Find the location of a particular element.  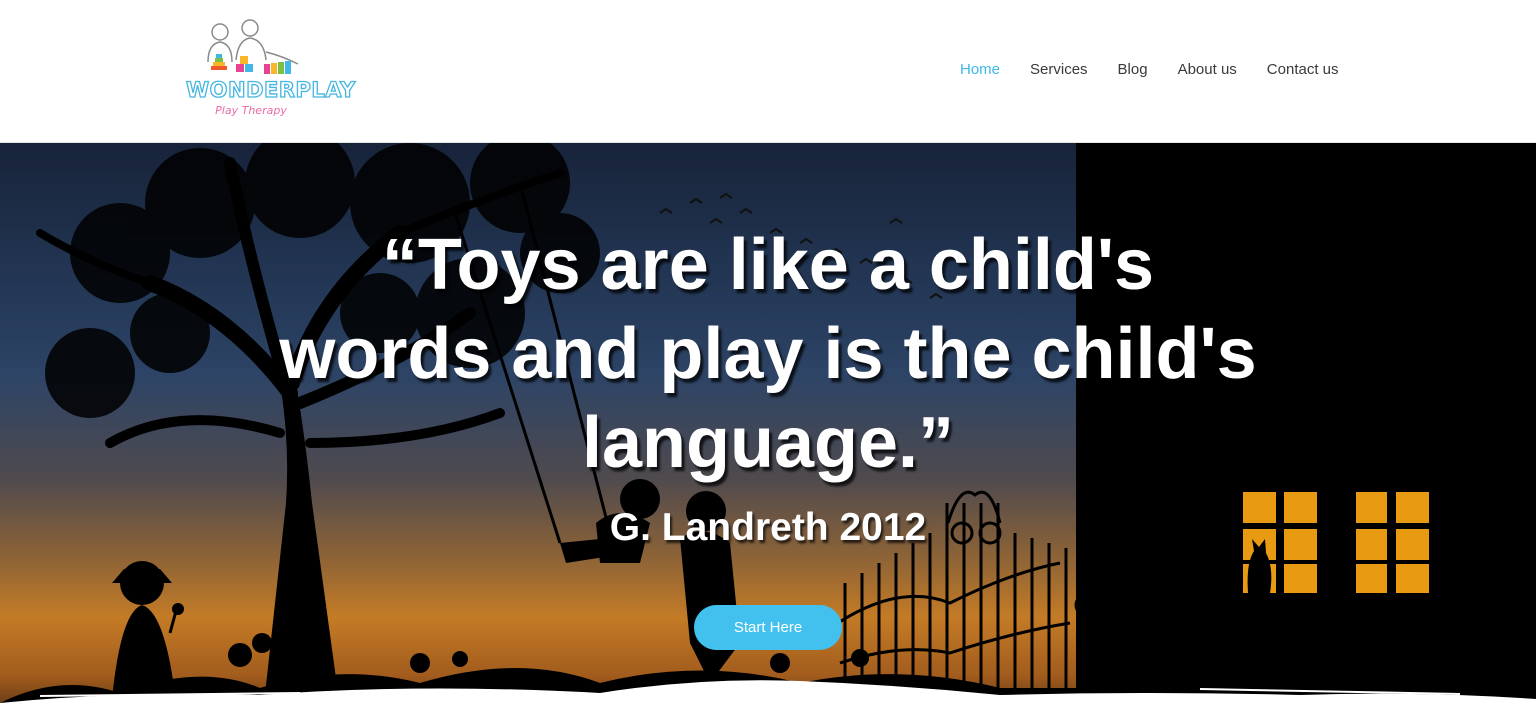

brand-logo: WONDERPLAY Play Therapy is located at coordinates (270, 71).